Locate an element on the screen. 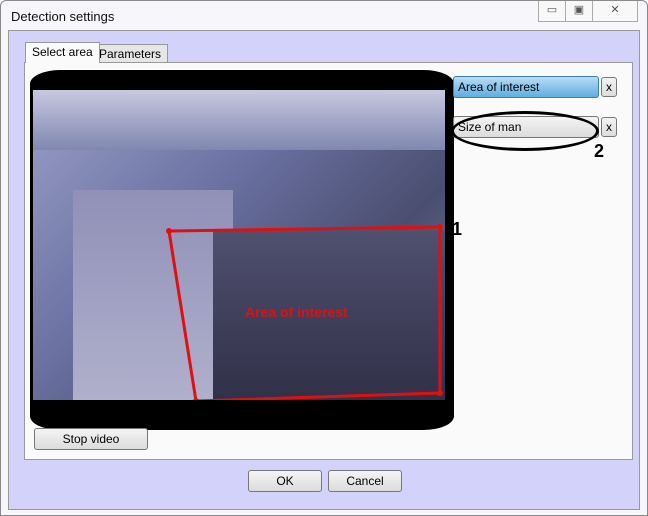  cancel-button: Cancel is located at coordinates (365, 481).